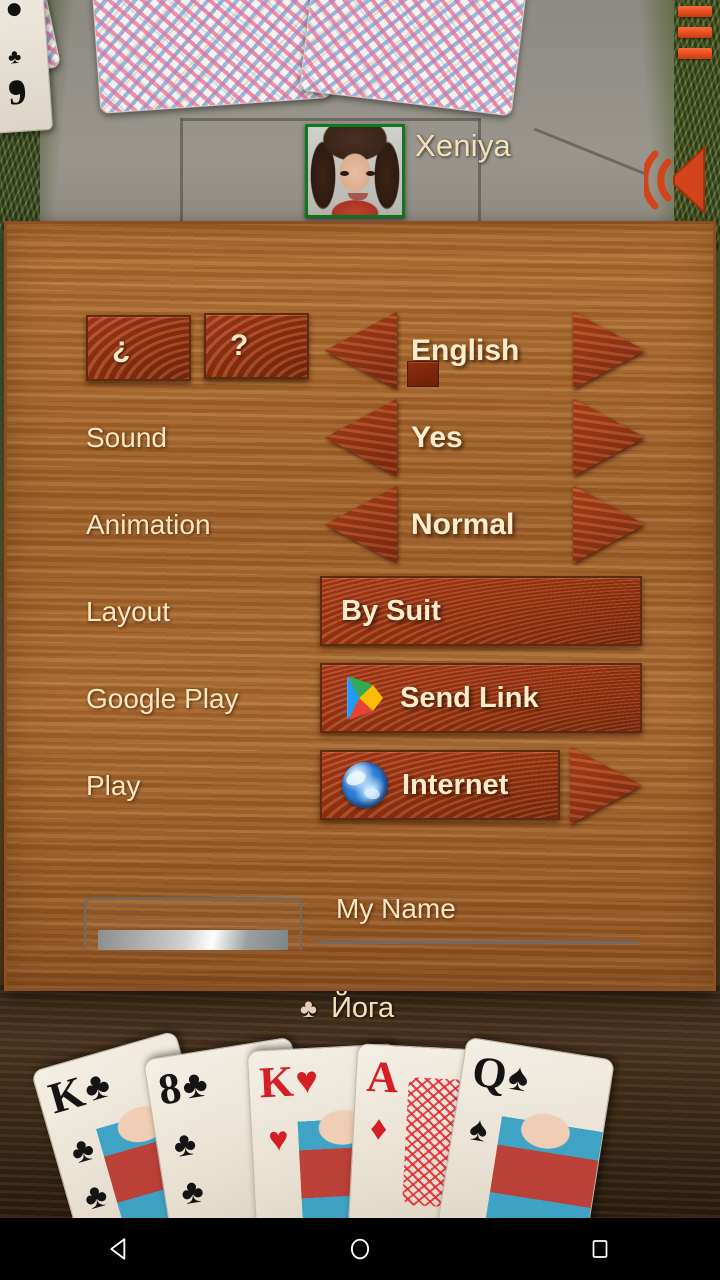 The image size is (720, 1280). I want to click on animation-prev-arrow, so click(361, 524).